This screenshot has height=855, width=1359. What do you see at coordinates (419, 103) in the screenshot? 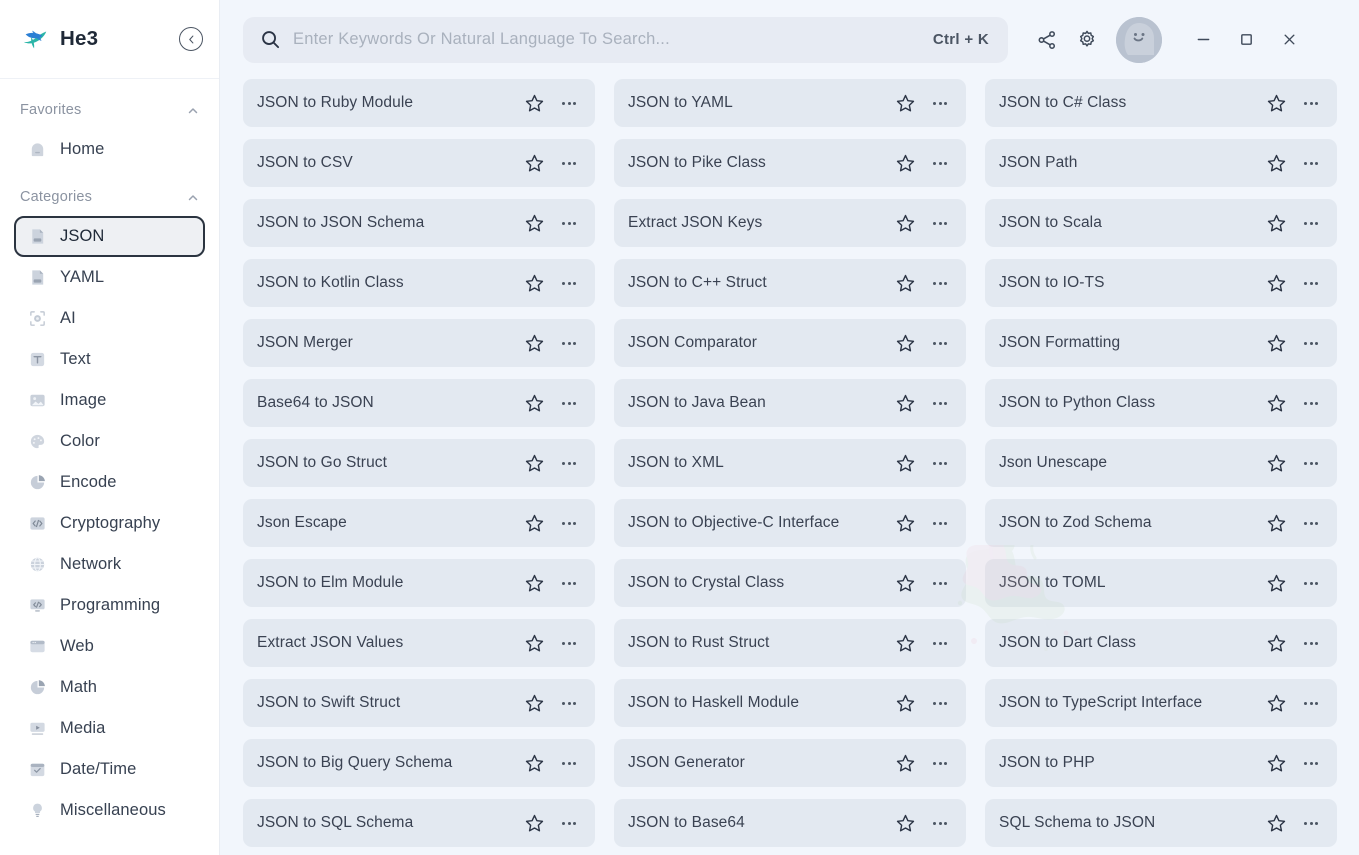
I see `tool-card: JSON to Ruby Module` at bounding box center [419, 103].